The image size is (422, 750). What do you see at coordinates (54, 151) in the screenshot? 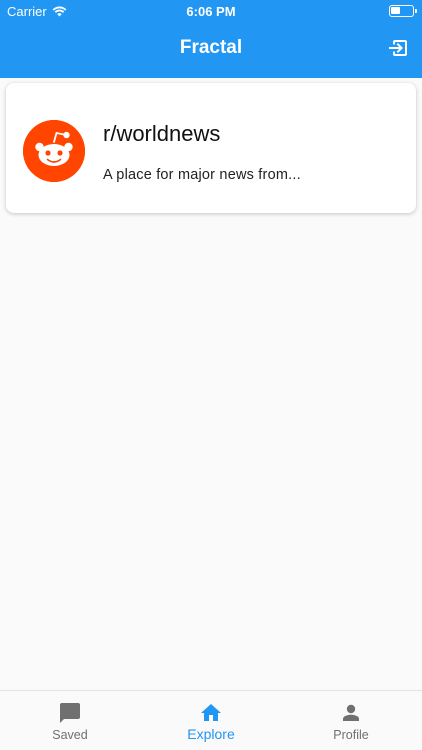
I see `reddit-snoo-icon` at bounding box center [54, 151].